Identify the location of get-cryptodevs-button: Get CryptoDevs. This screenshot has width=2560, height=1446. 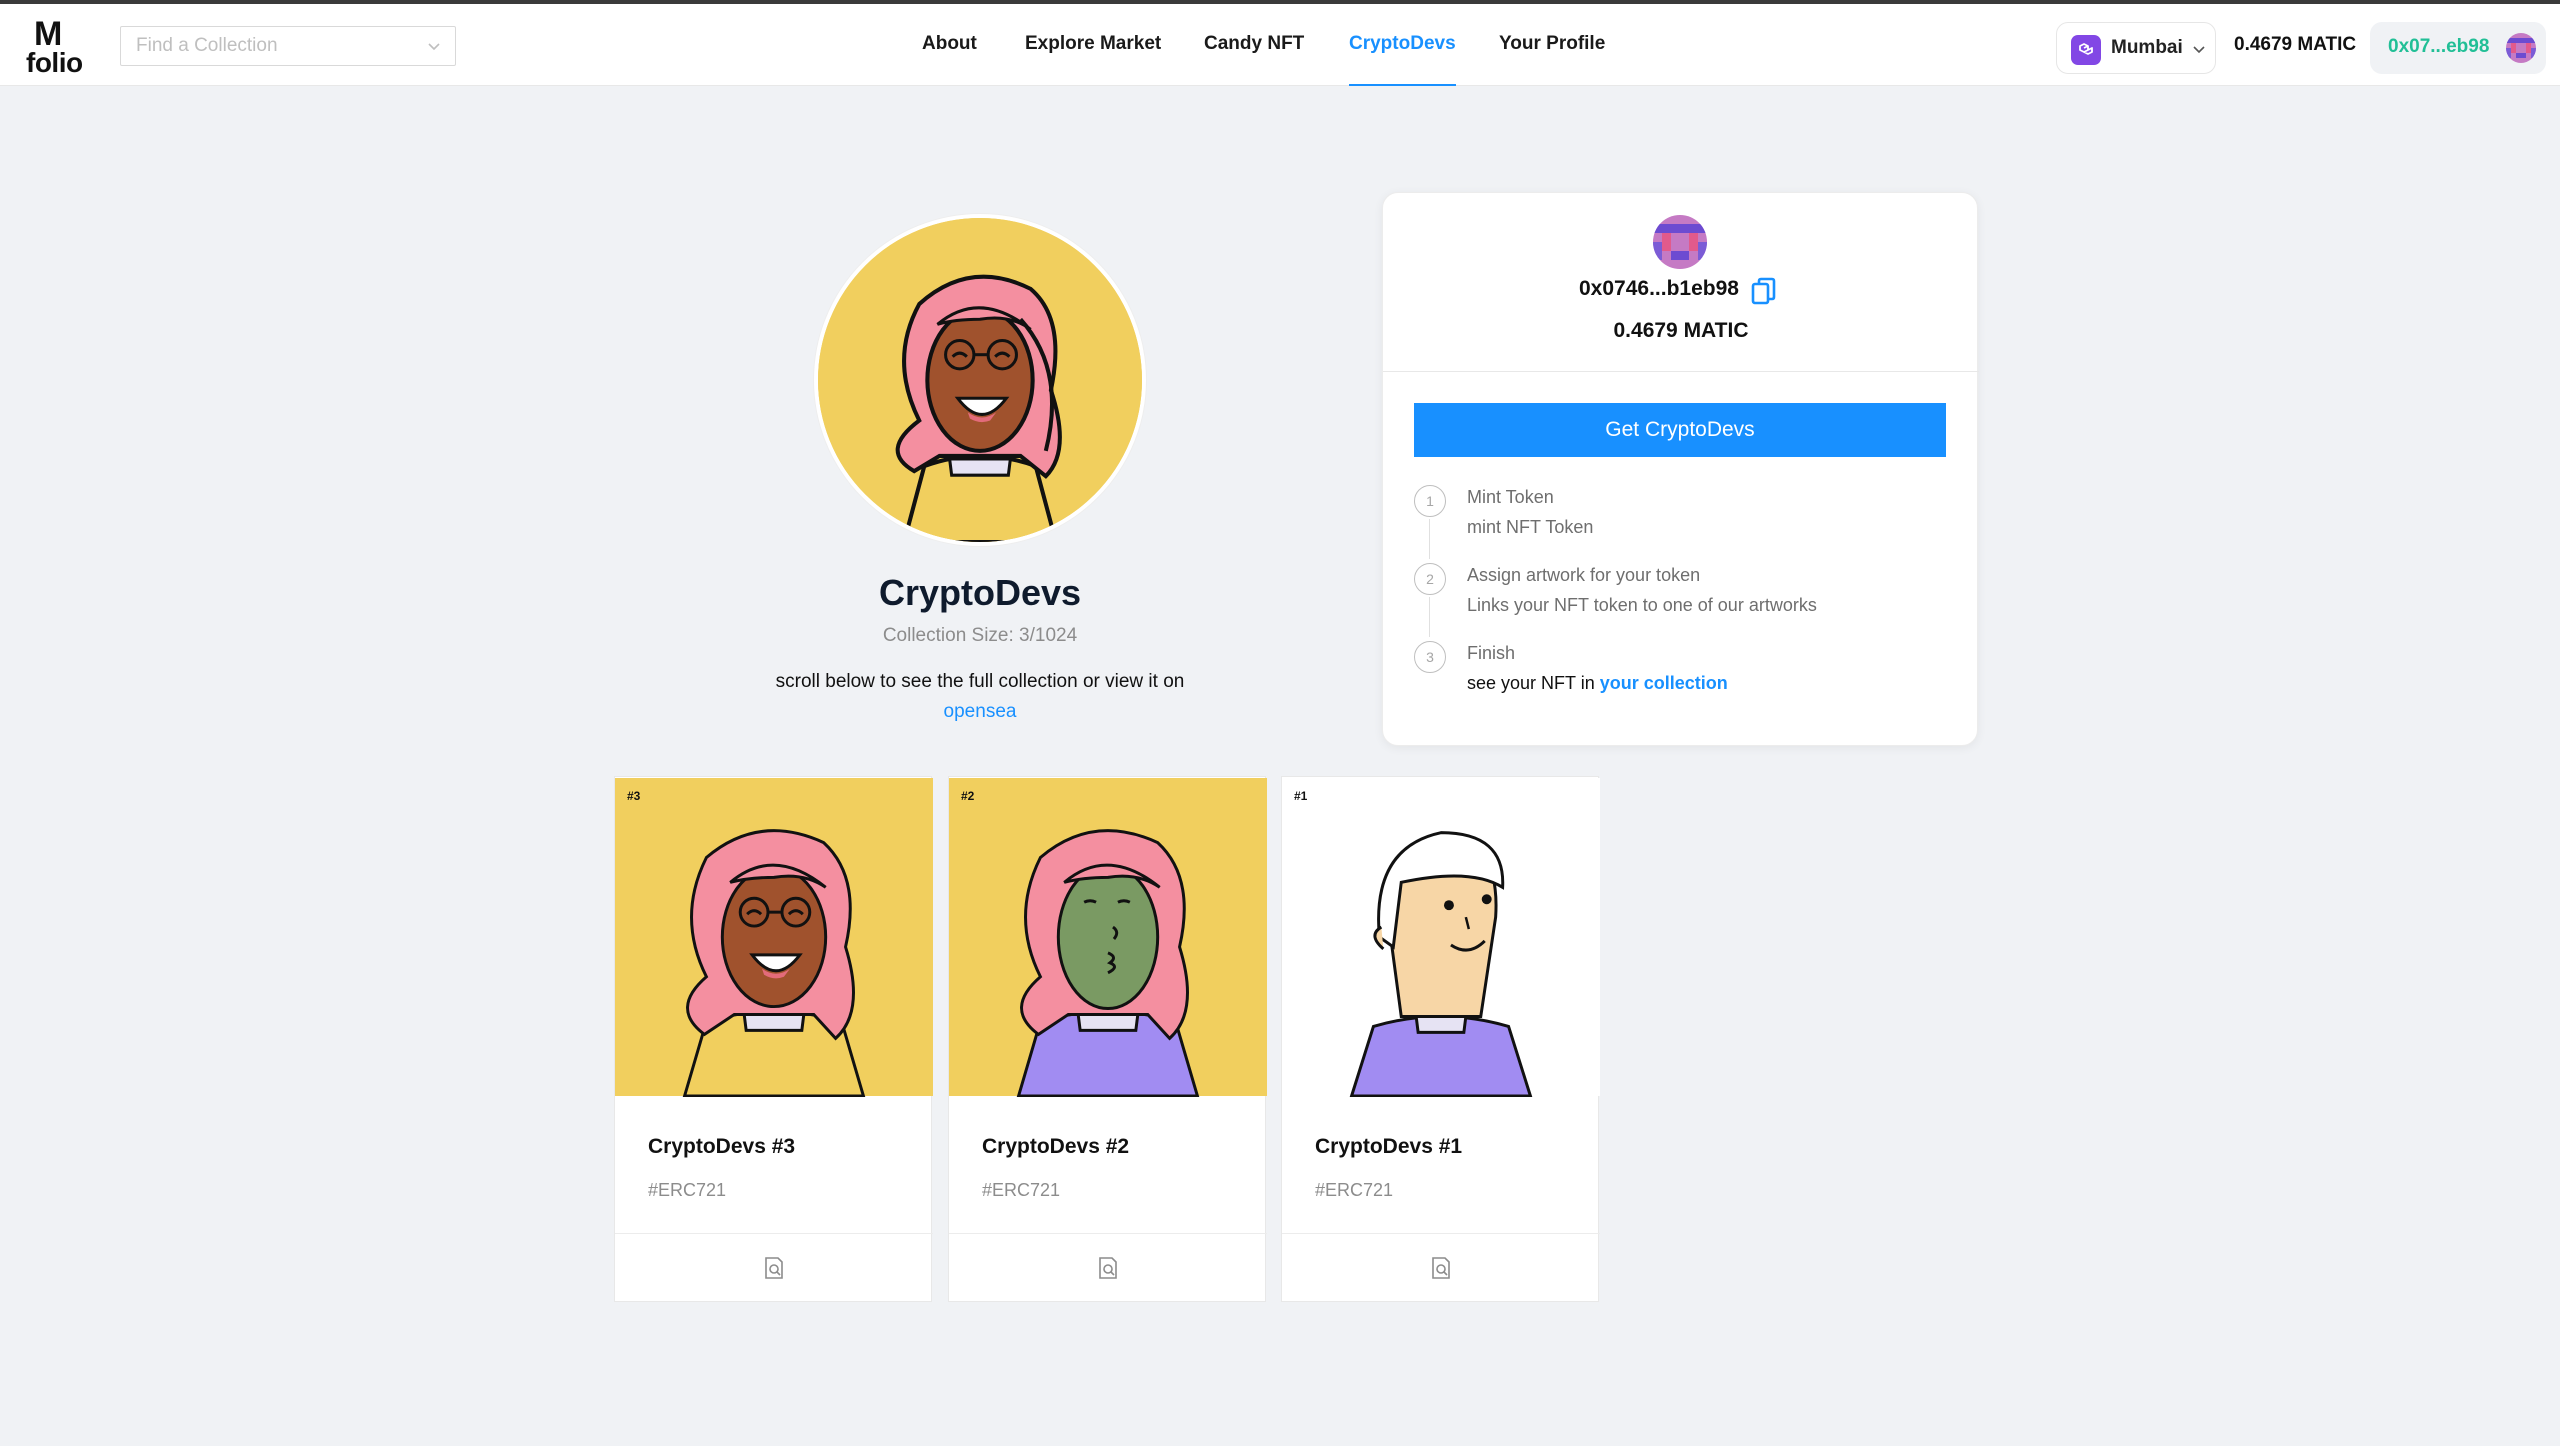
(1680, 430).